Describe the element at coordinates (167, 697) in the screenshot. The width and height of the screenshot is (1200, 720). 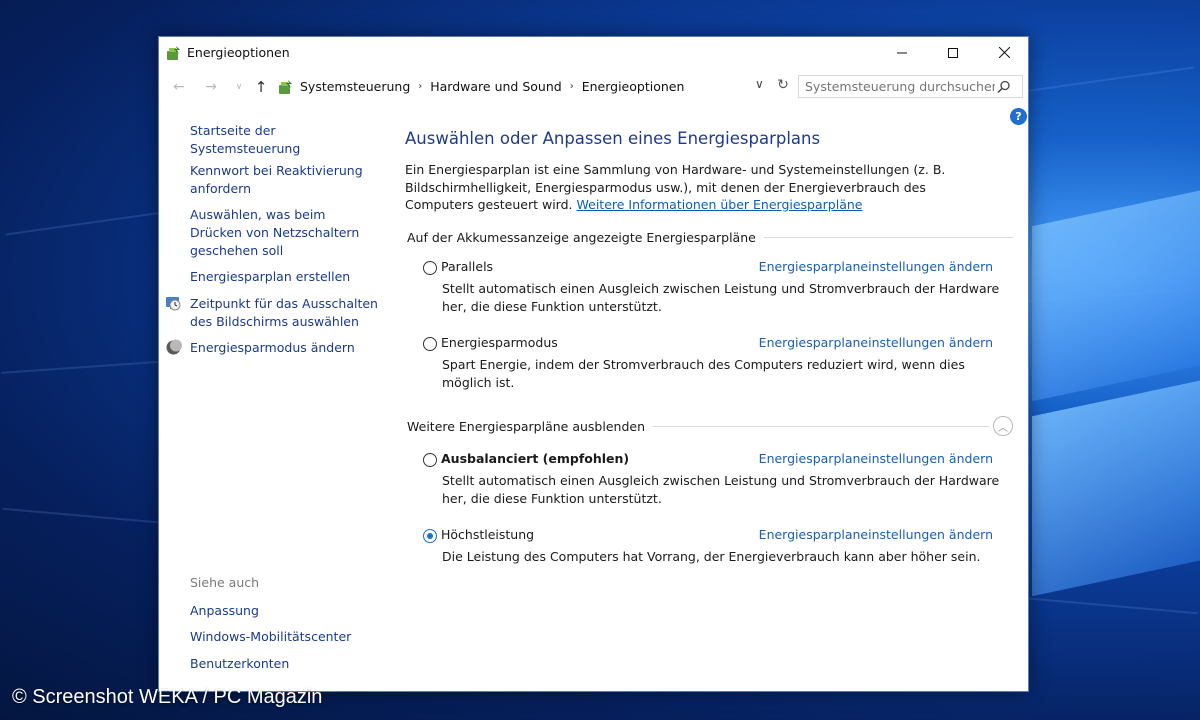
I see `copyright-watermark: © Screenshot WEKA / PC Magazin` at that location.